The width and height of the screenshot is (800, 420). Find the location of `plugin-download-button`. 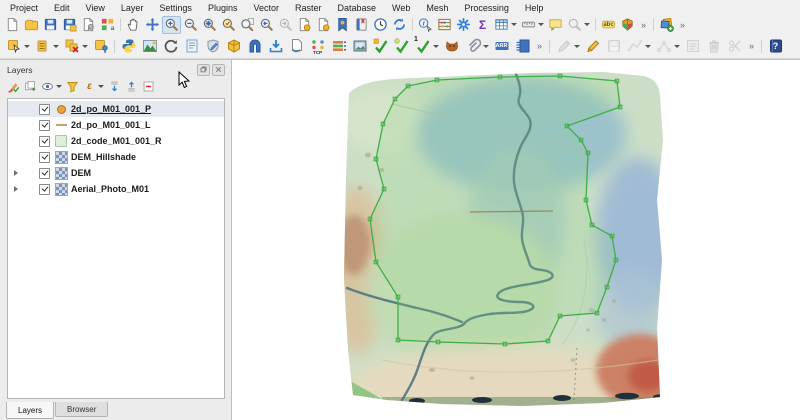

plugin-download-button is located at coordinates (275, 46).